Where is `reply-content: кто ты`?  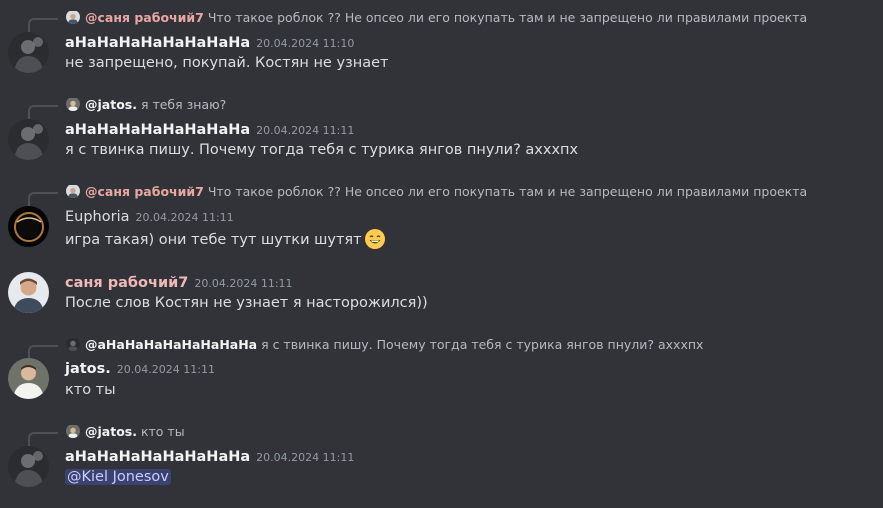 reply-content: кто ты is located at coordinates (163, 431).